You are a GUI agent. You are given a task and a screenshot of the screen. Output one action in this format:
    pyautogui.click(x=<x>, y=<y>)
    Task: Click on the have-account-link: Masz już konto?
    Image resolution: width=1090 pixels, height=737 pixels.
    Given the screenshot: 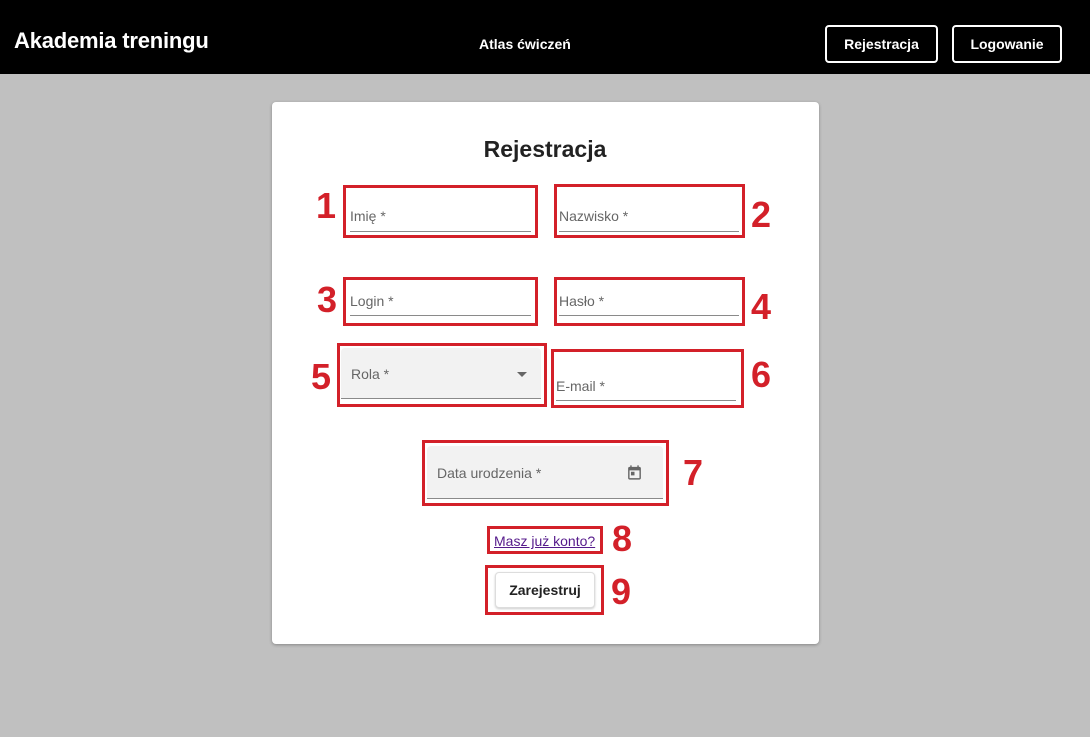 What is the action you would take?
    pyautogui.click(x=544, y=541)
    